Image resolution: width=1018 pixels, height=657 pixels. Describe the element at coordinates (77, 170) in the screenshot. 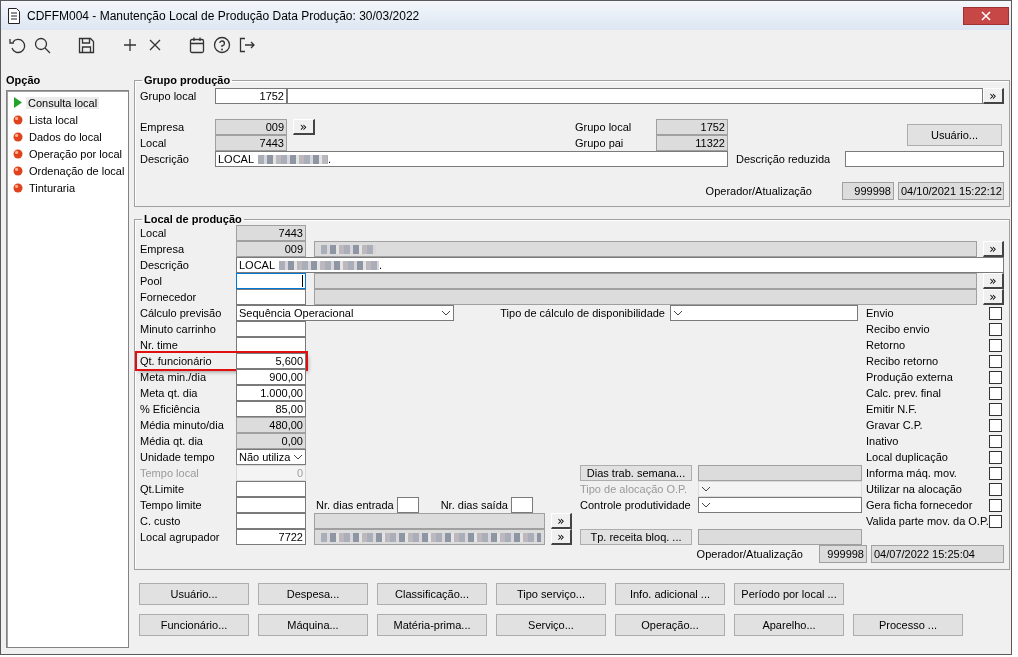

I see `menu-item: Ordenação de local` at that location.